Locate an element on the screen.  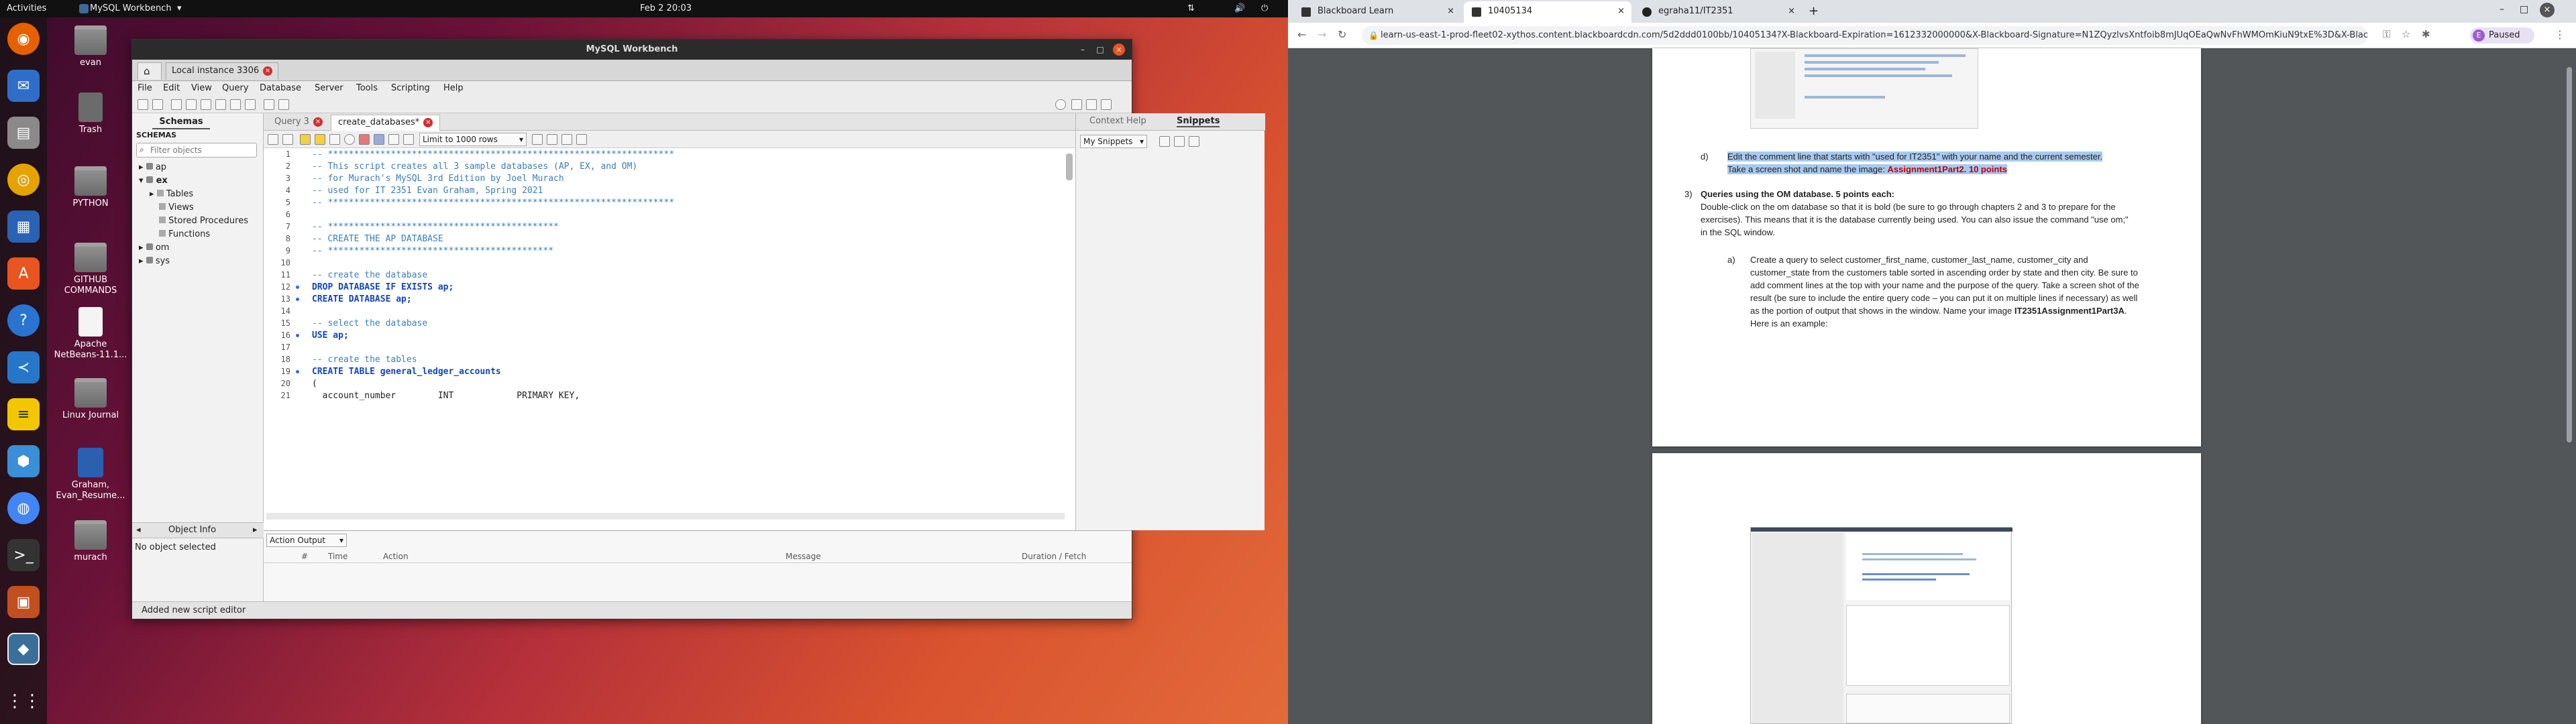
close-window-icon: × is located at coordinates (2547, 10).